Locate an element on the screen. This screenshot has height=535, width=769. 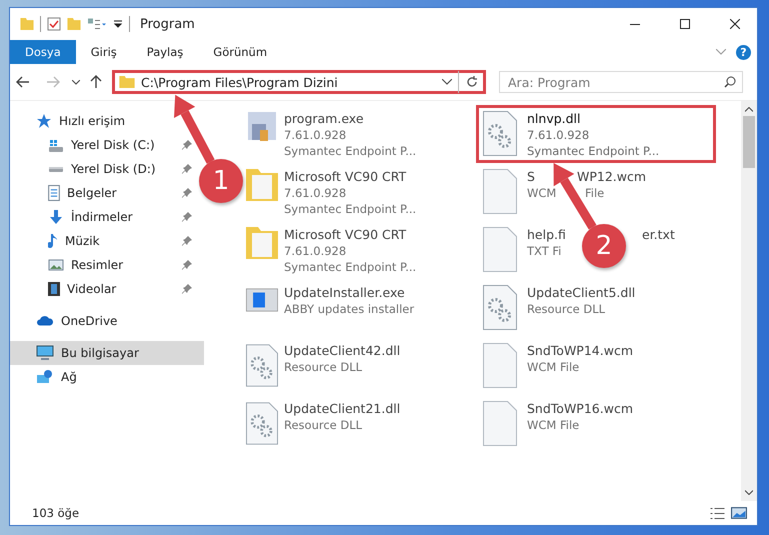
sidebar-item: Resimler is located at coordinates (97, 265).